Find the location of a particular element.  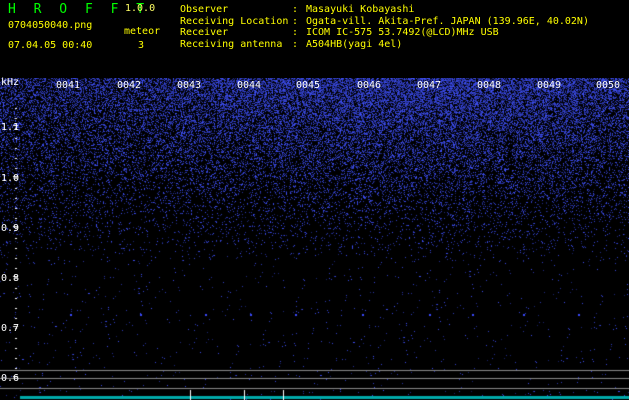

info-row-observer: Observer : Masayuki Kobayashi is located at coordinates (384, 10).